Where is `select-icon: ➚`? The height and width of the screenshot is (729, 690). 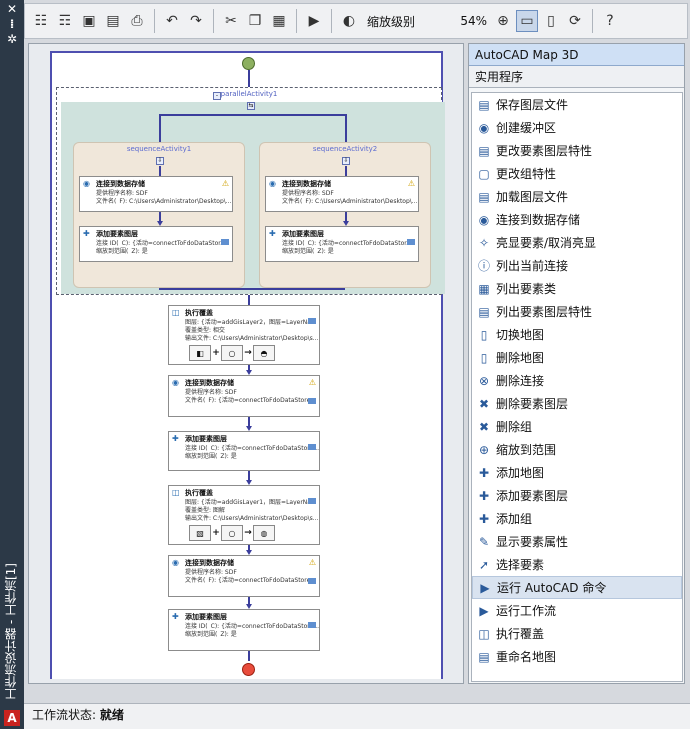 select-icon: ➚ is located at coordinates (484, 564).